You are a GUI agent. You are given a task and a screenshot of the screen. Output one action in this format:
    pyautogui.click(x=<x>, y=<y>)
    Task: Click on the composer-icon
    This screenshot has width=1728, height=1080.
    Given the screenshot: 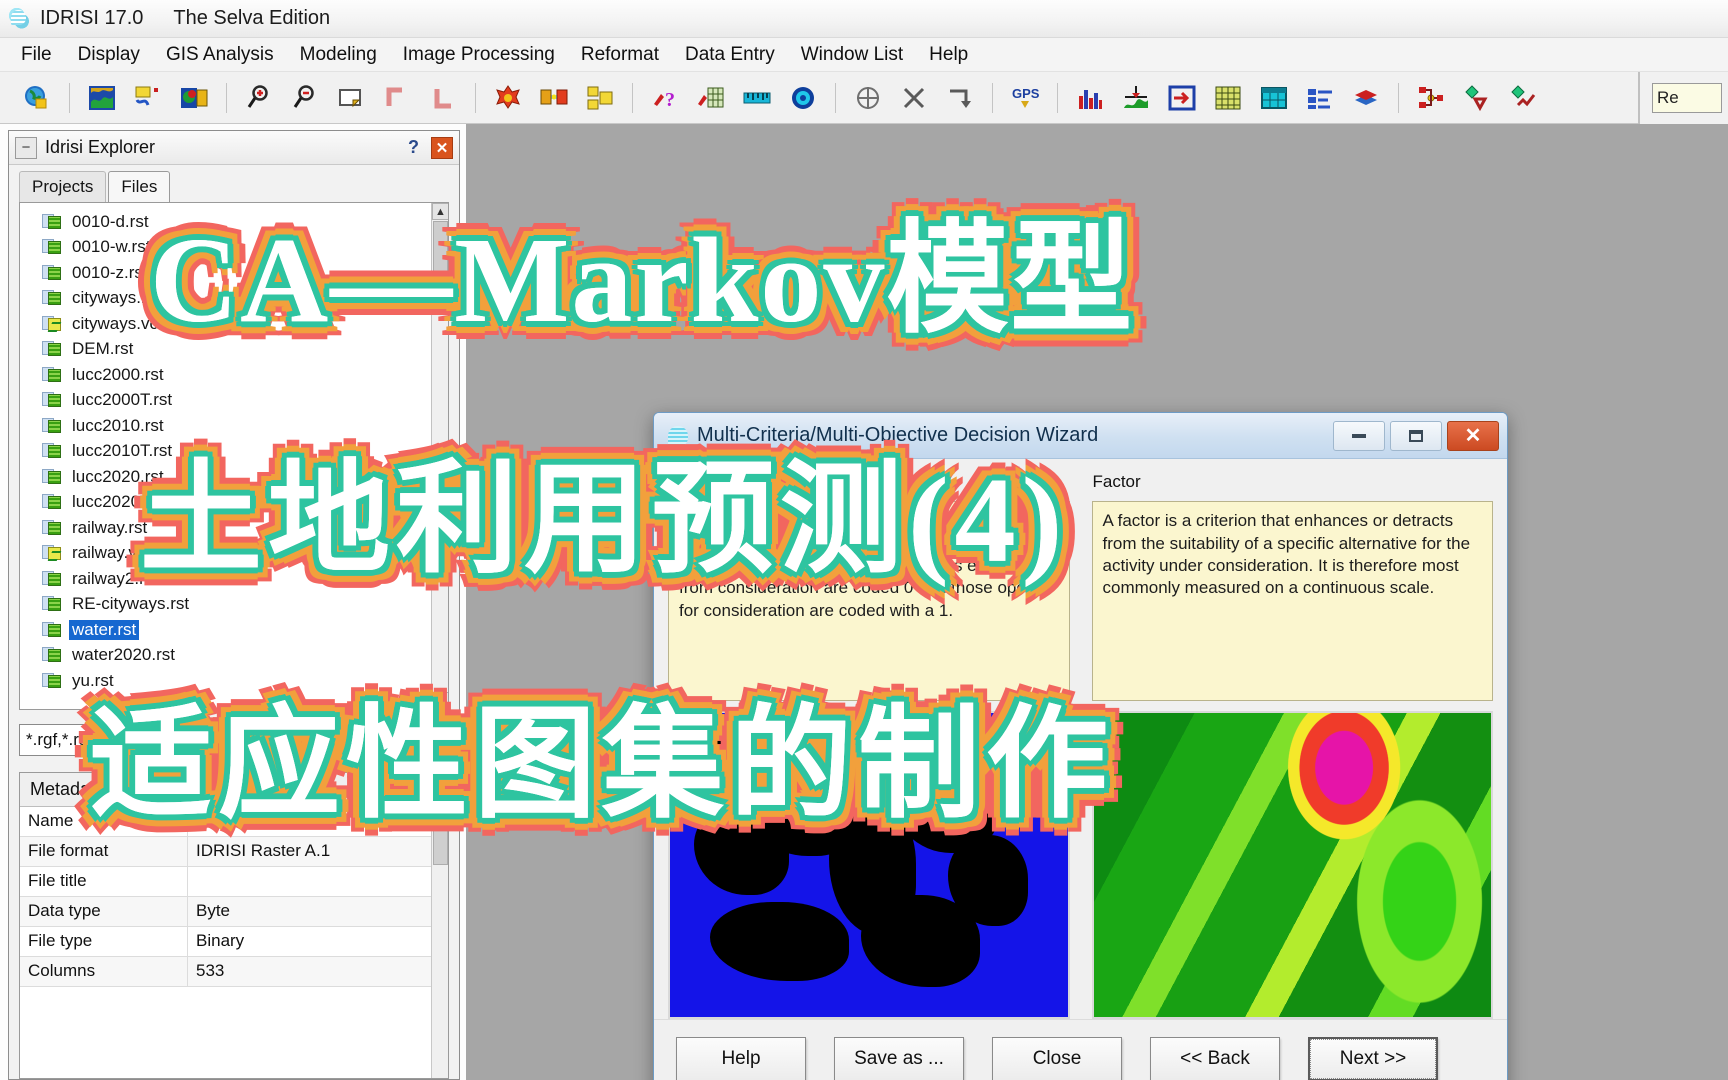 What is the action you would take?
    pyautogui.click(x=194, y=98)
    